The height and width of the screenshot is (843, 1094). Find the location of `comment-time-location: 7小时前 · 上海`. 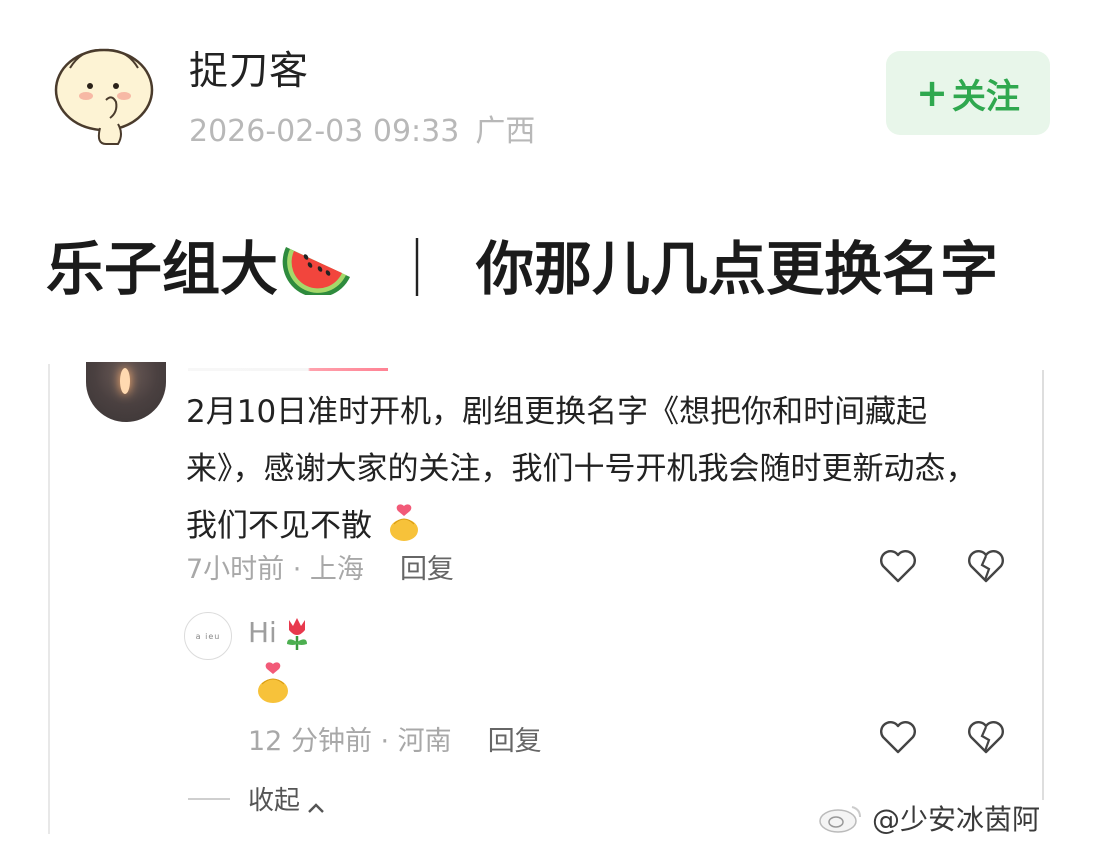

comment-time-location: 7小时前 · 上海 is located at coordinates (275, 569).